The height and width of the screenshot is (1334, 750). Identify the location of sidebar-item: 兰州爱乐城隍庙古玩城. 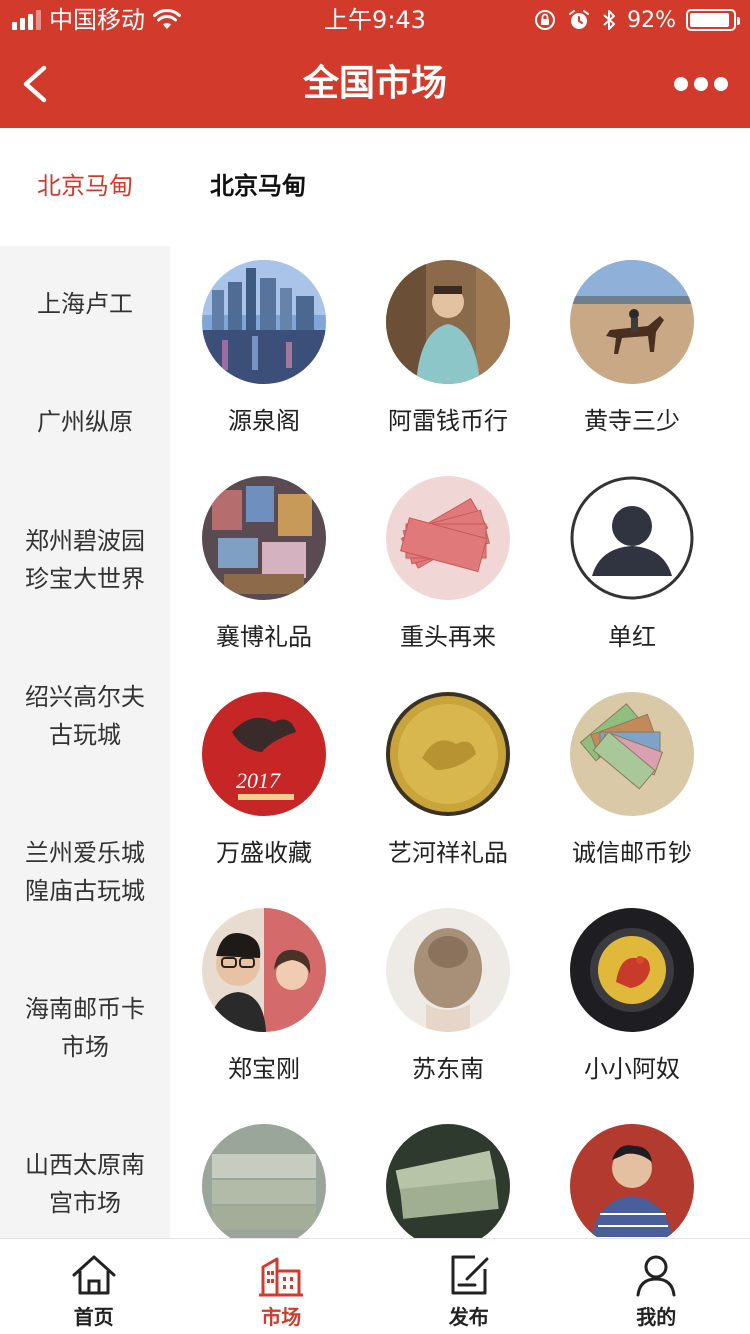
(85, 872).